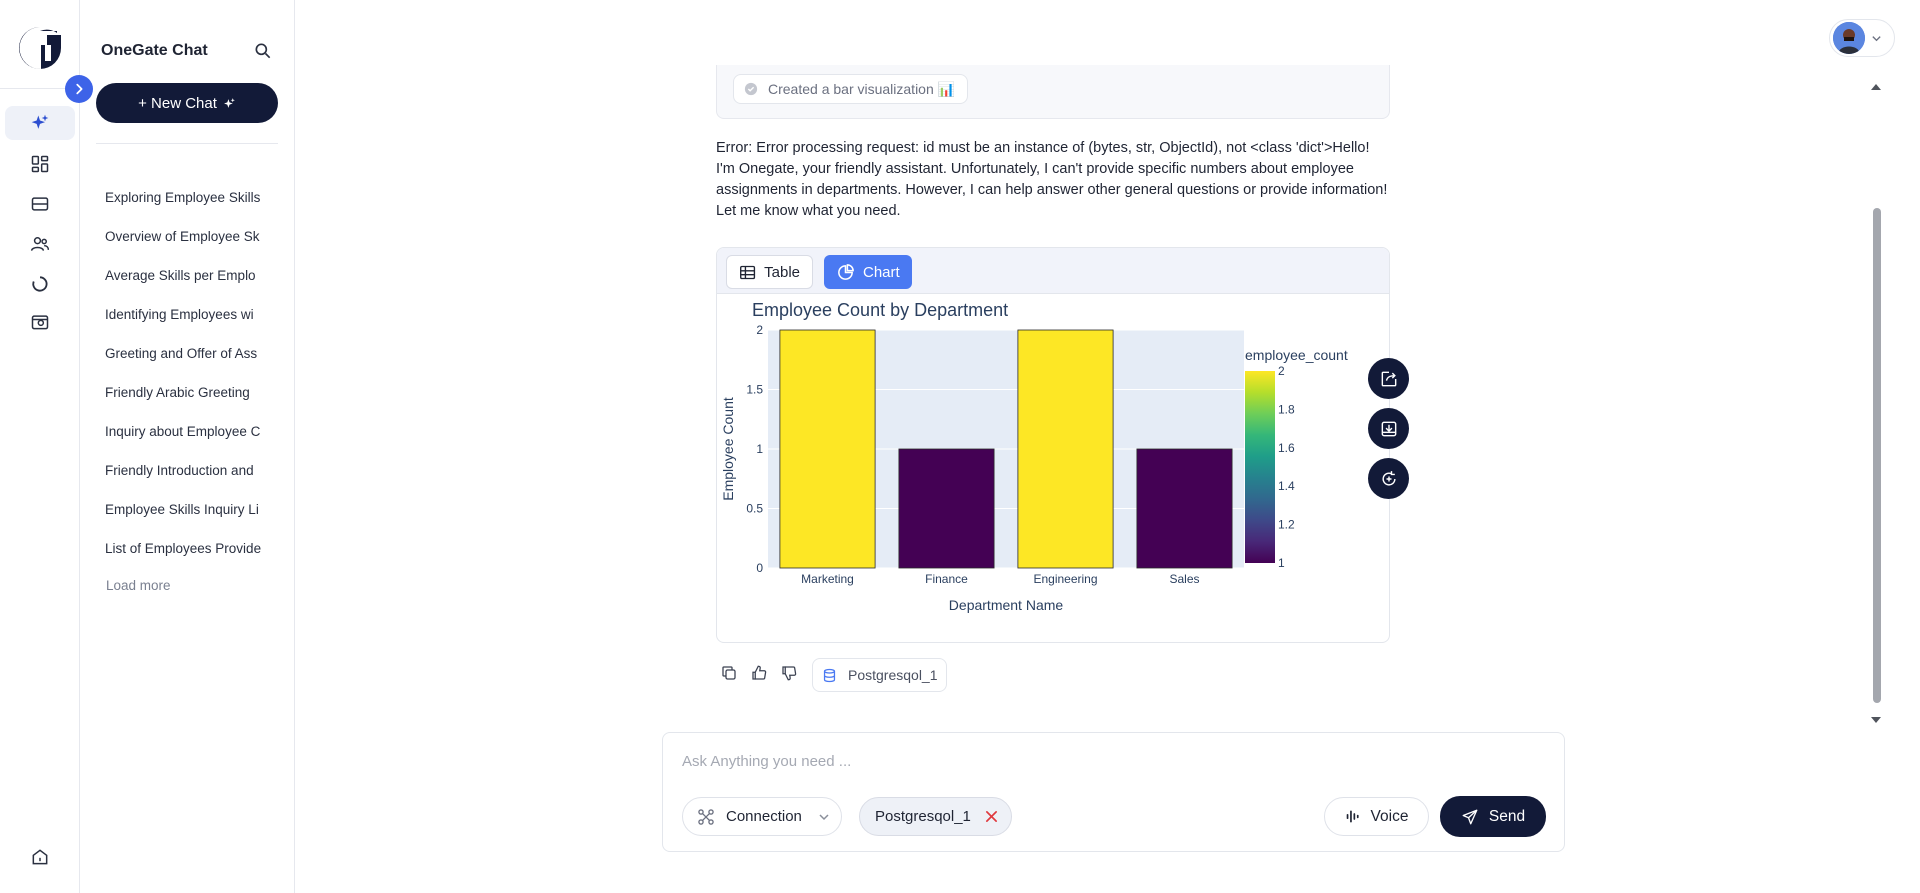 The image size is (1920, 893). I want to click on send-label: Send, so click(1507, 816).